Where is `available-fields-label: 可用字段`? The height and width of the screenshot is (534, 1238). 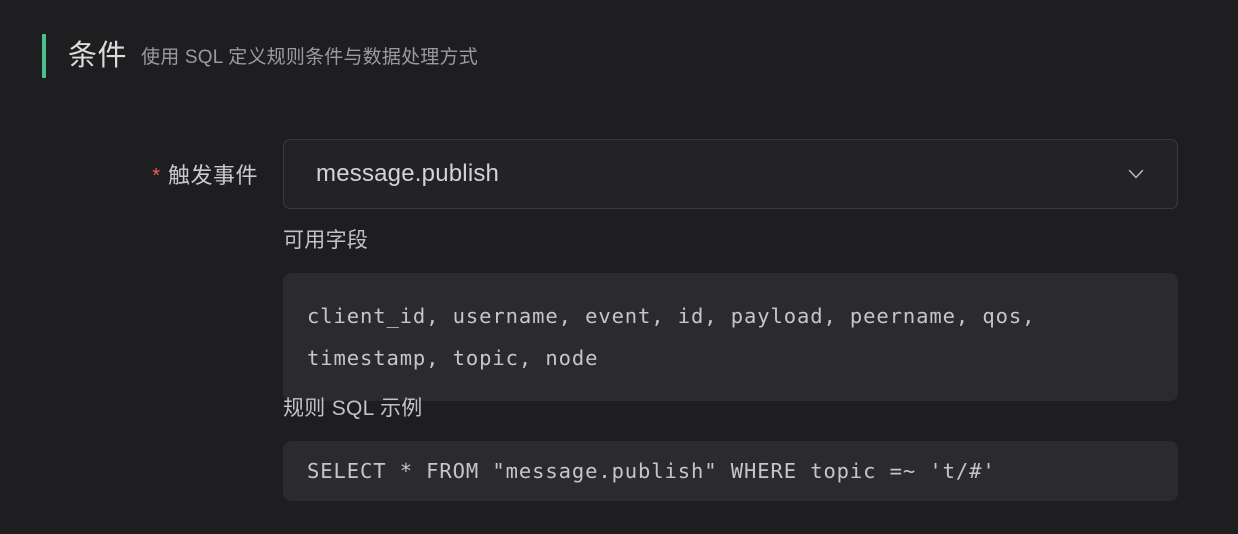 available-fields-label: 可用字段 is located at coordinates (326, 240).